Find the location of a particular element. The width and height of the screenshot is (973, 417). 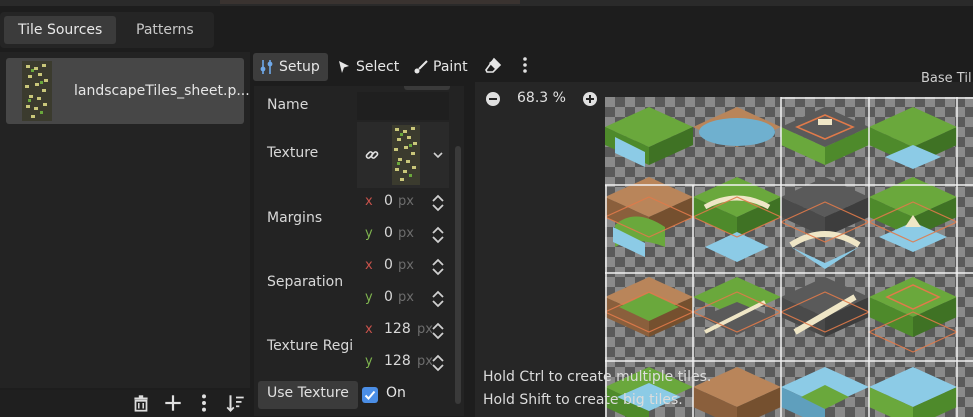

separation-y-field: y 0 px is located at coordinates (403, 299).